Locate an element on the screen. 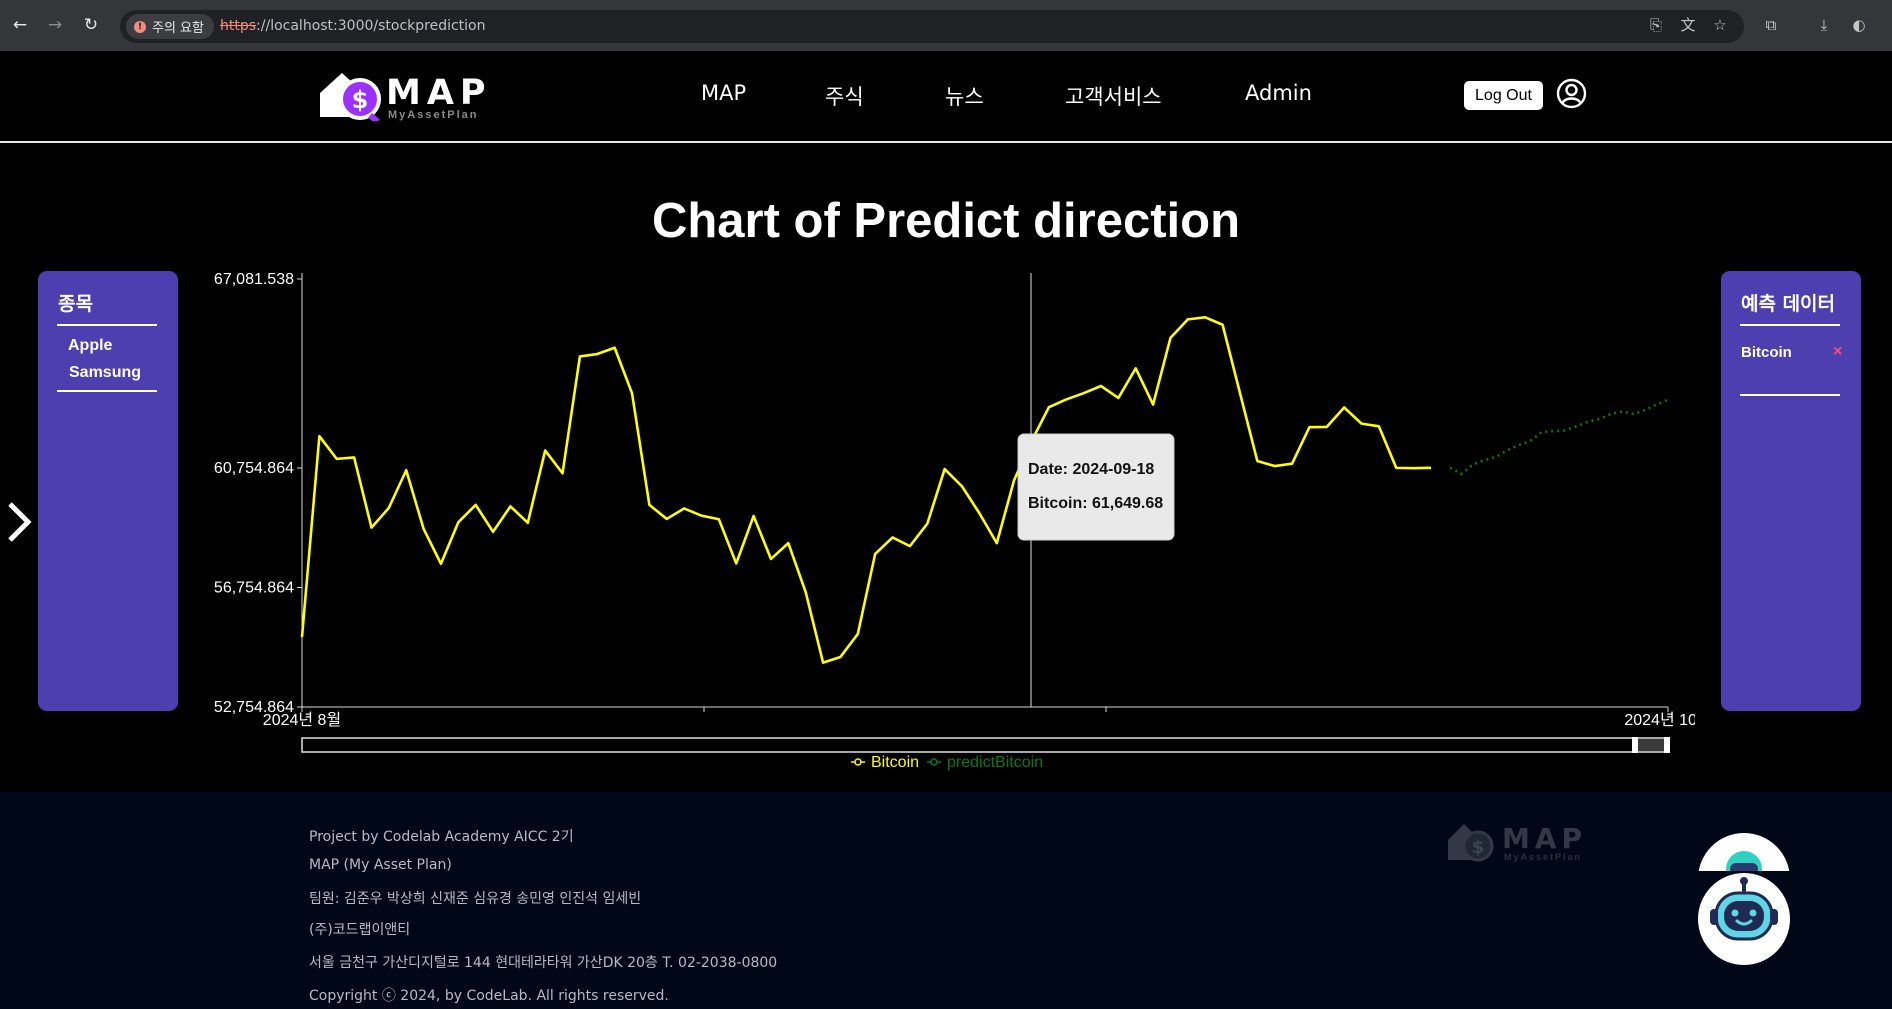 This screenshot has height=1009, width=1892. tooltip-box is located at coordinates (1096, 487).